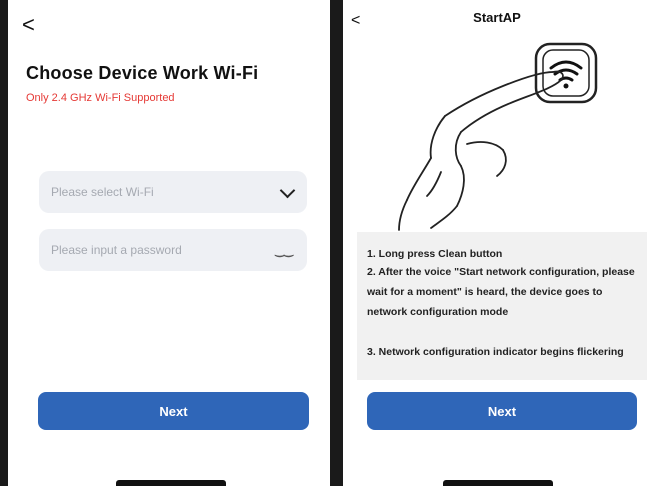  Describe the element at coordinates (287, 190) in the screenshot. I see `chevron-down-icon` at that location.